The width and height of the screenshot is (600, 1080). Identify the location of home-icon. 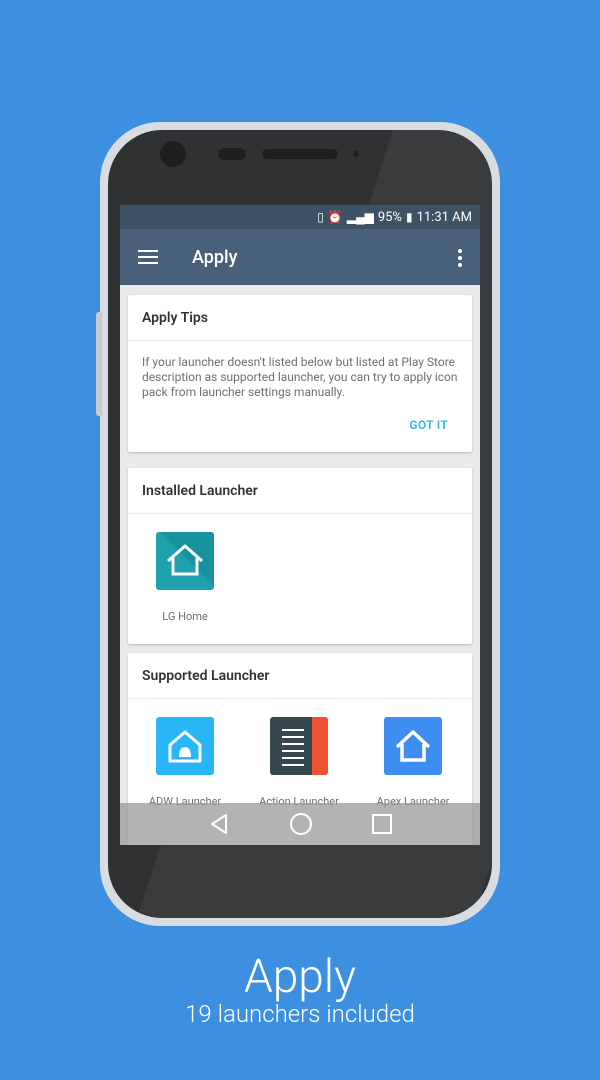
(301, 824).